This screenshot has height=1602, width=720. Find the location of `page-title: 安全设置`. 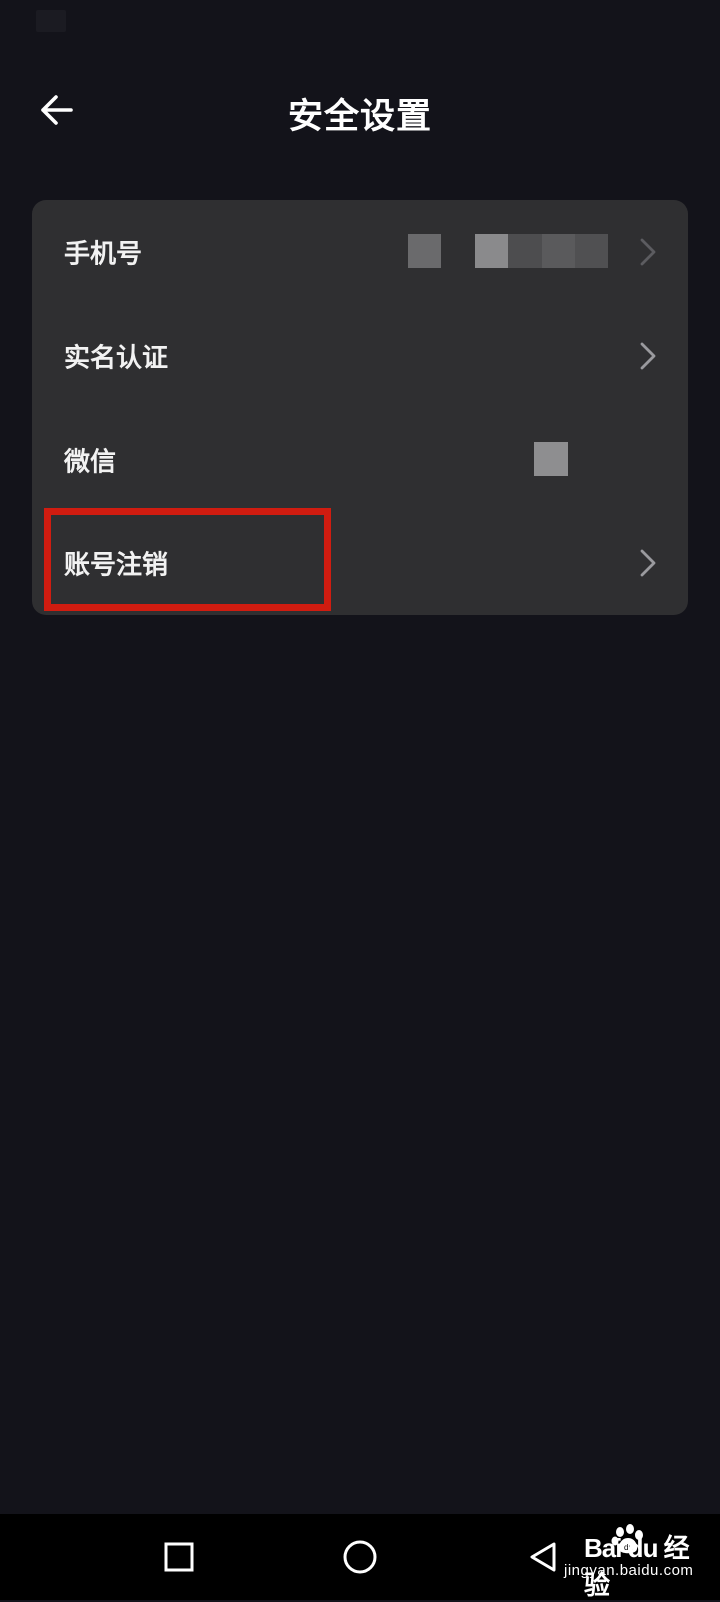

page-title: 安全设置 is located at coordinates (359, 117).